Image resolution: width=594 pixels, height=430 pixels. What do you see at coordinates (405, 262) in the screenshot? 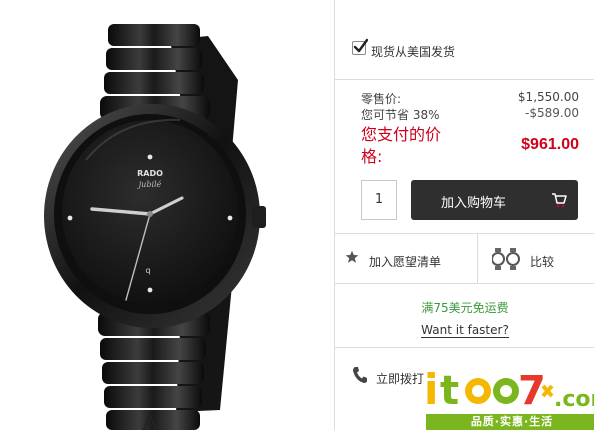
I see `wishlist-label: 加入愿望清单` at bounding box center [405, 262].